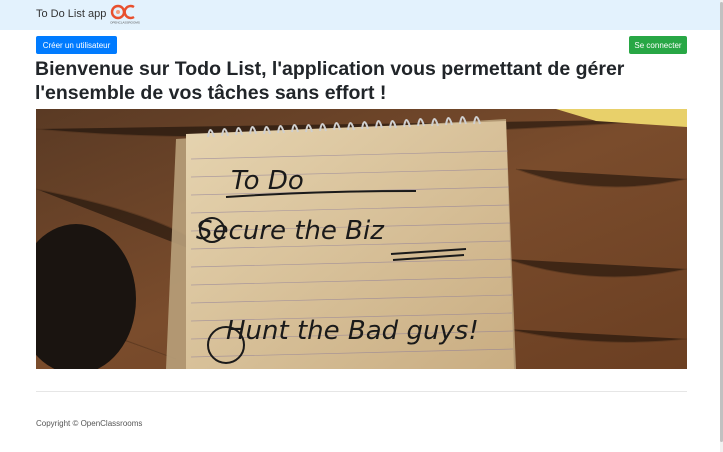  I want to click on hero-title-text: To Do, so click(267, 181).